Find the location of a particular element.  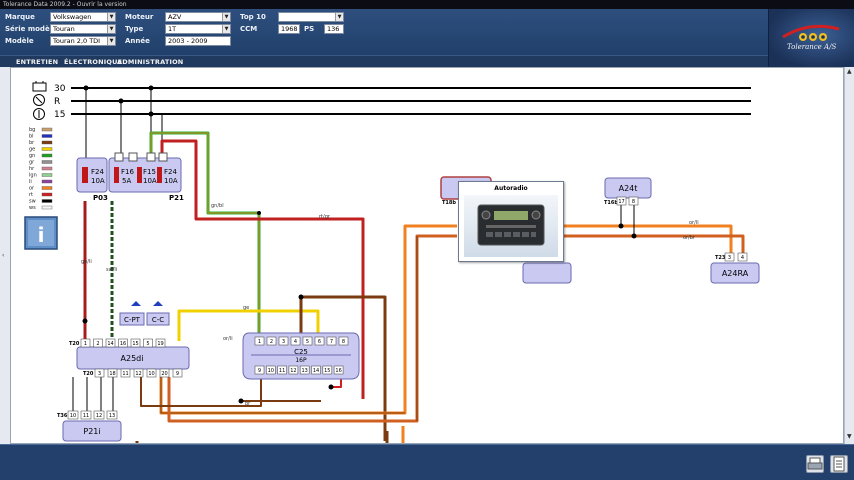

wire-label-orli2: or/li is located at coordinates (694, 223).